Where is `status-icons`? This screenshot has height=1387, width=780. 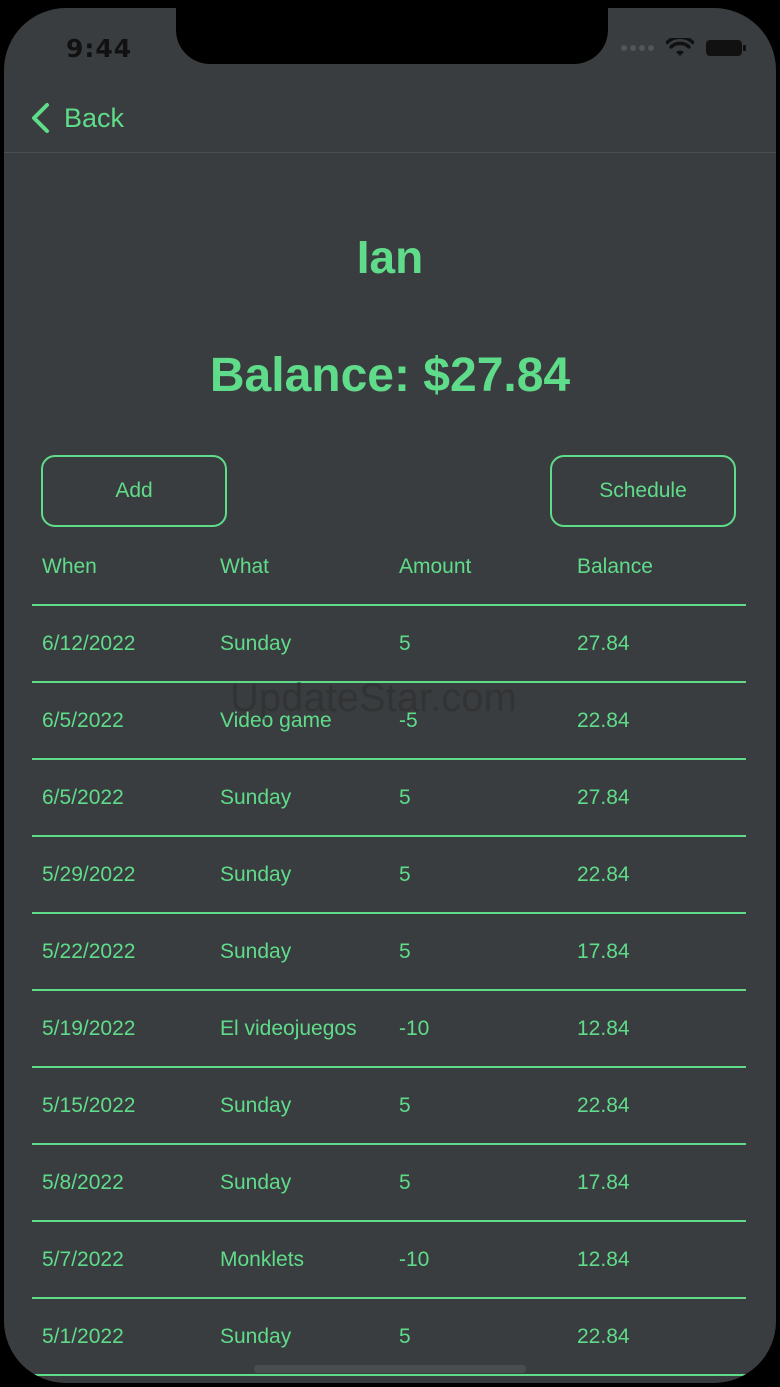 status-icons is located at coordinates (683, 48).